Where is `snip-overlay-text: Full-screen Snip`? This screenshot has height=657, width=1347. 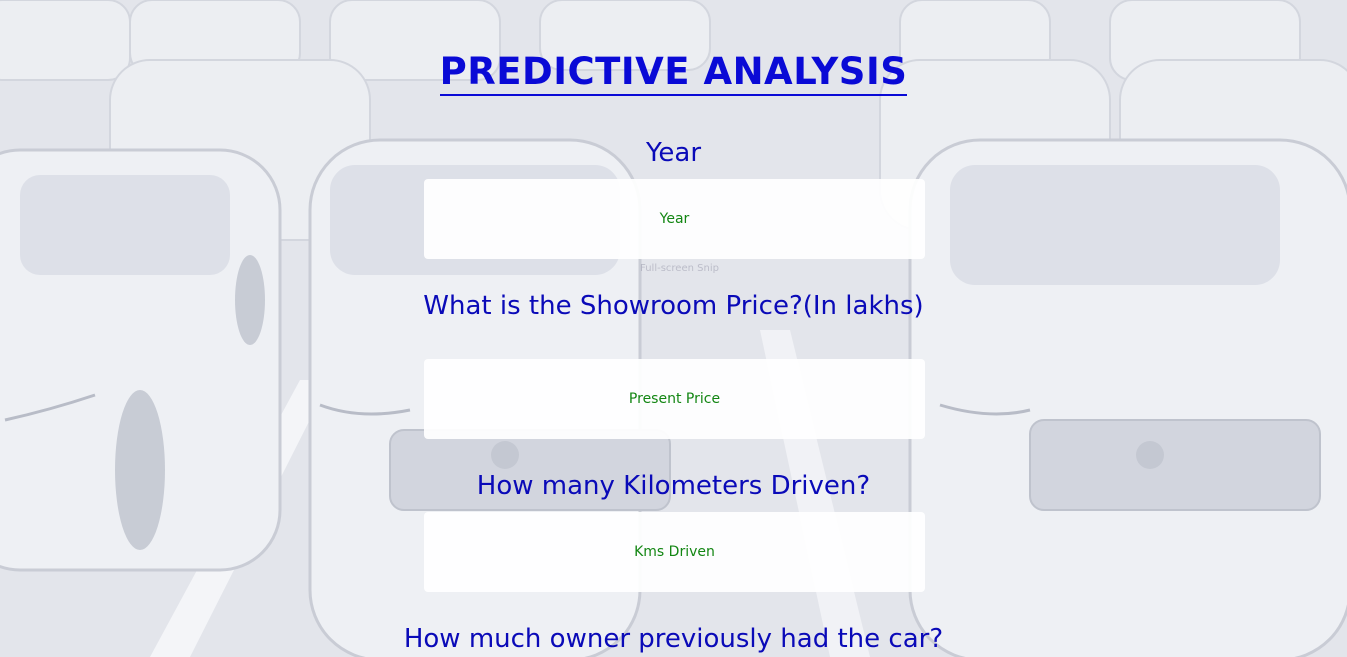 snip-overlay-text: Full-screen Snip is located at coordinates (679, 268).